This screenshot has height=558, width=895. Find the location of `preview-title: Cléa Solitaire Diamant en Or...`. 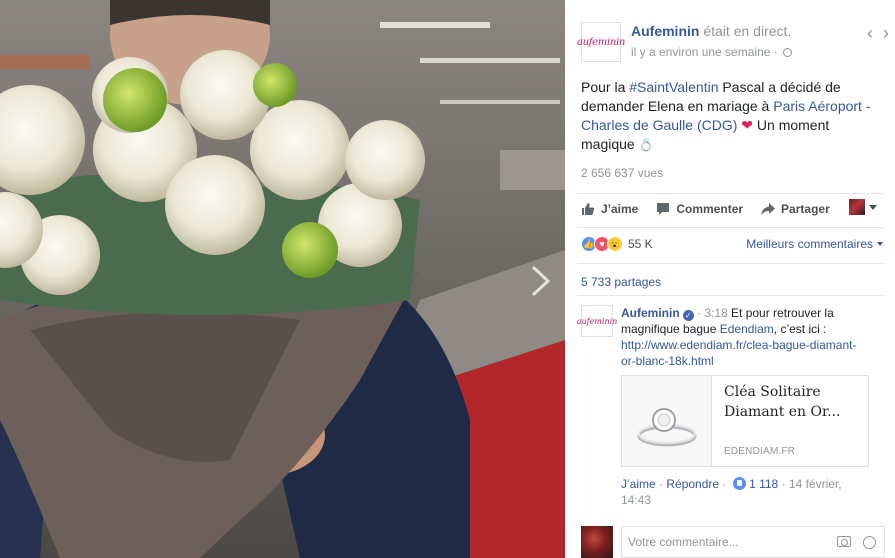

preview-title: Cléa Solitaire Diamant en Or... is located at coordinates (782, 402).